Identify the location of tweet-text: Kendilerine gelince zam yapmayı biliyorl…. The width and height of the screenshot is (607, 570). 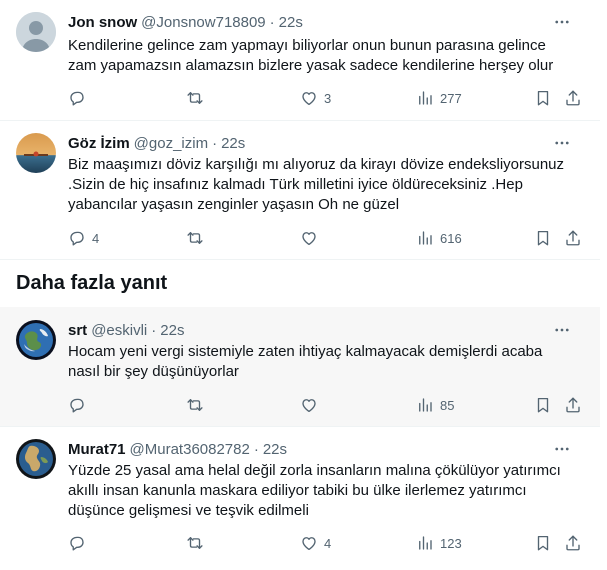
(325, 56).